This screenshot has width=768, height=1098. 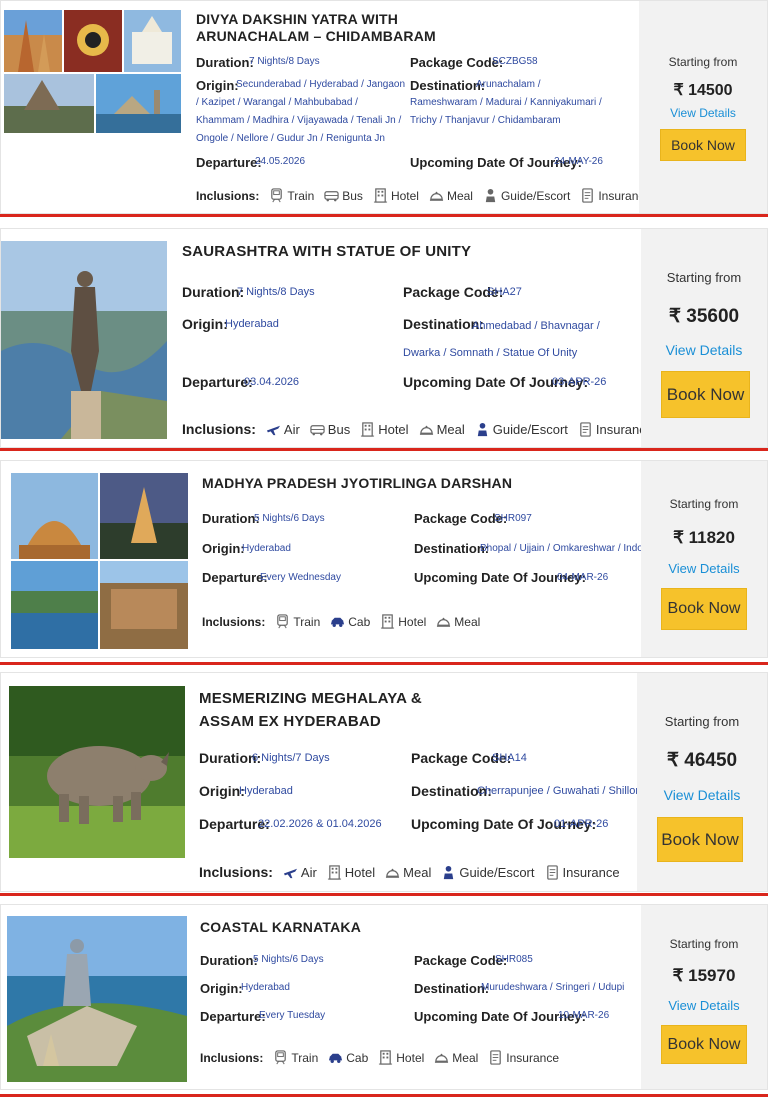 I want to click on upcoming-value: 04-MAR-26, so click(x=583, y=577).